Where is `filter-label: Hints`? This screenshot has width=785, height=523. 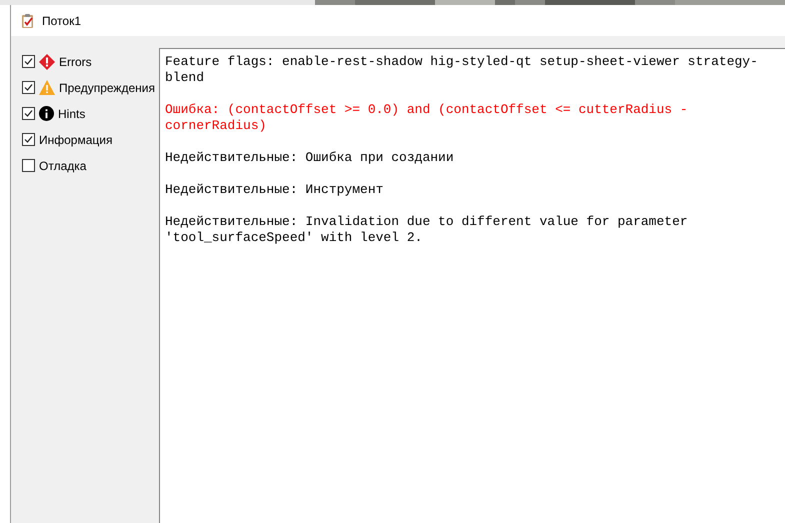
filter-label: Hints is located at coordinates (72, 114).